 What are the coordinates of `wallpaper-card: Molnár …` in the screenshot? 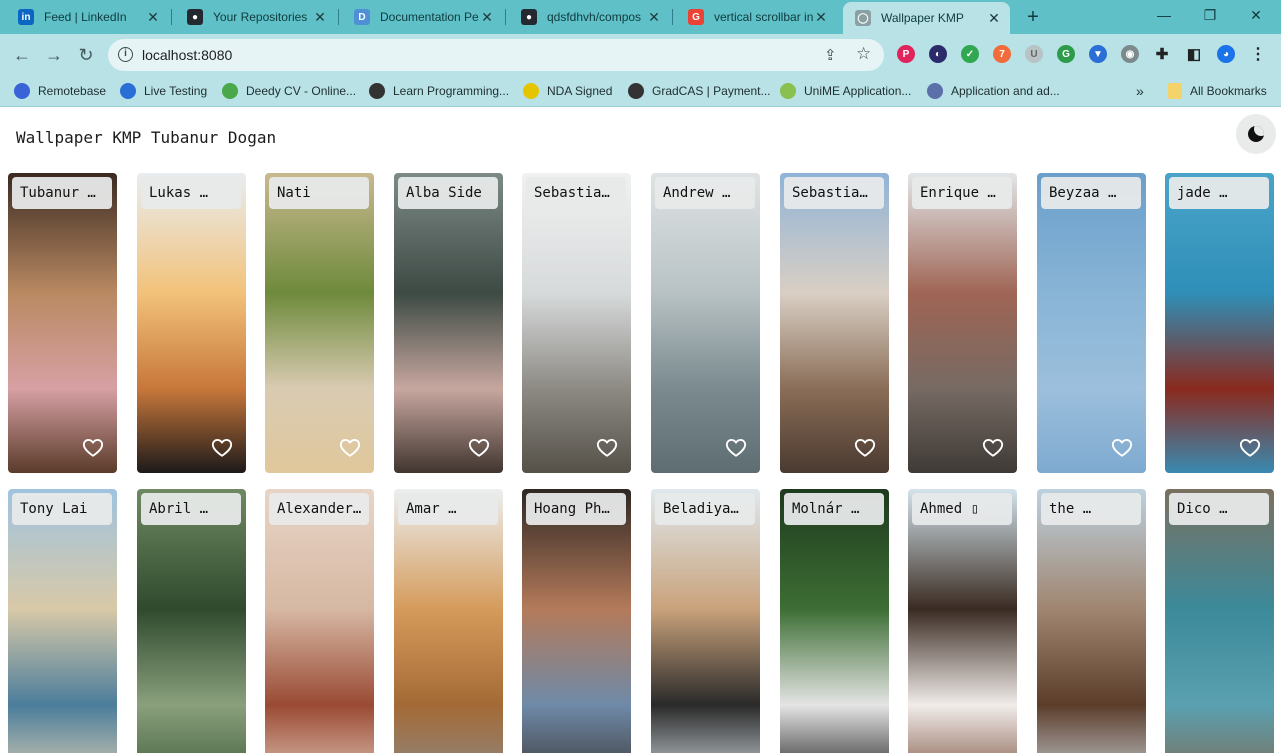 It's located at (834, 621).